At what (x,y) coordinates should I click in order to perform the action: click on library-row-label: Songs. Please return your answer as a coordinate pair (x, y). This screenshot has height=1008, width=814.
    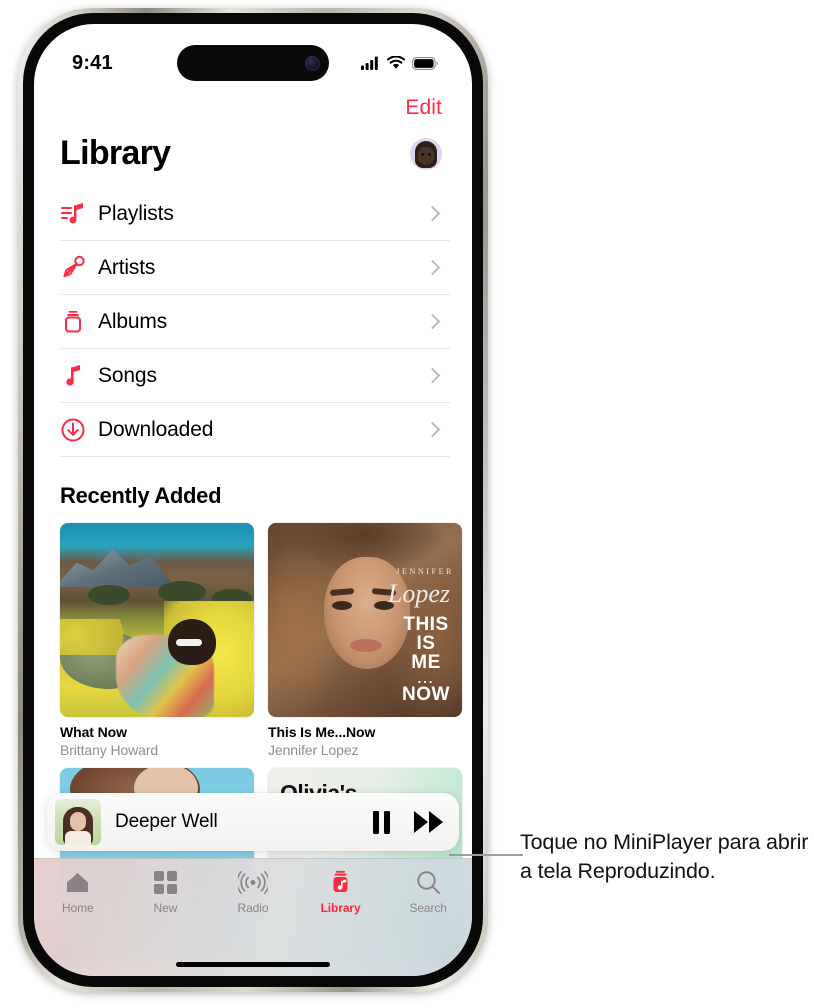
    Looking at the image, I should click on (127, 375).